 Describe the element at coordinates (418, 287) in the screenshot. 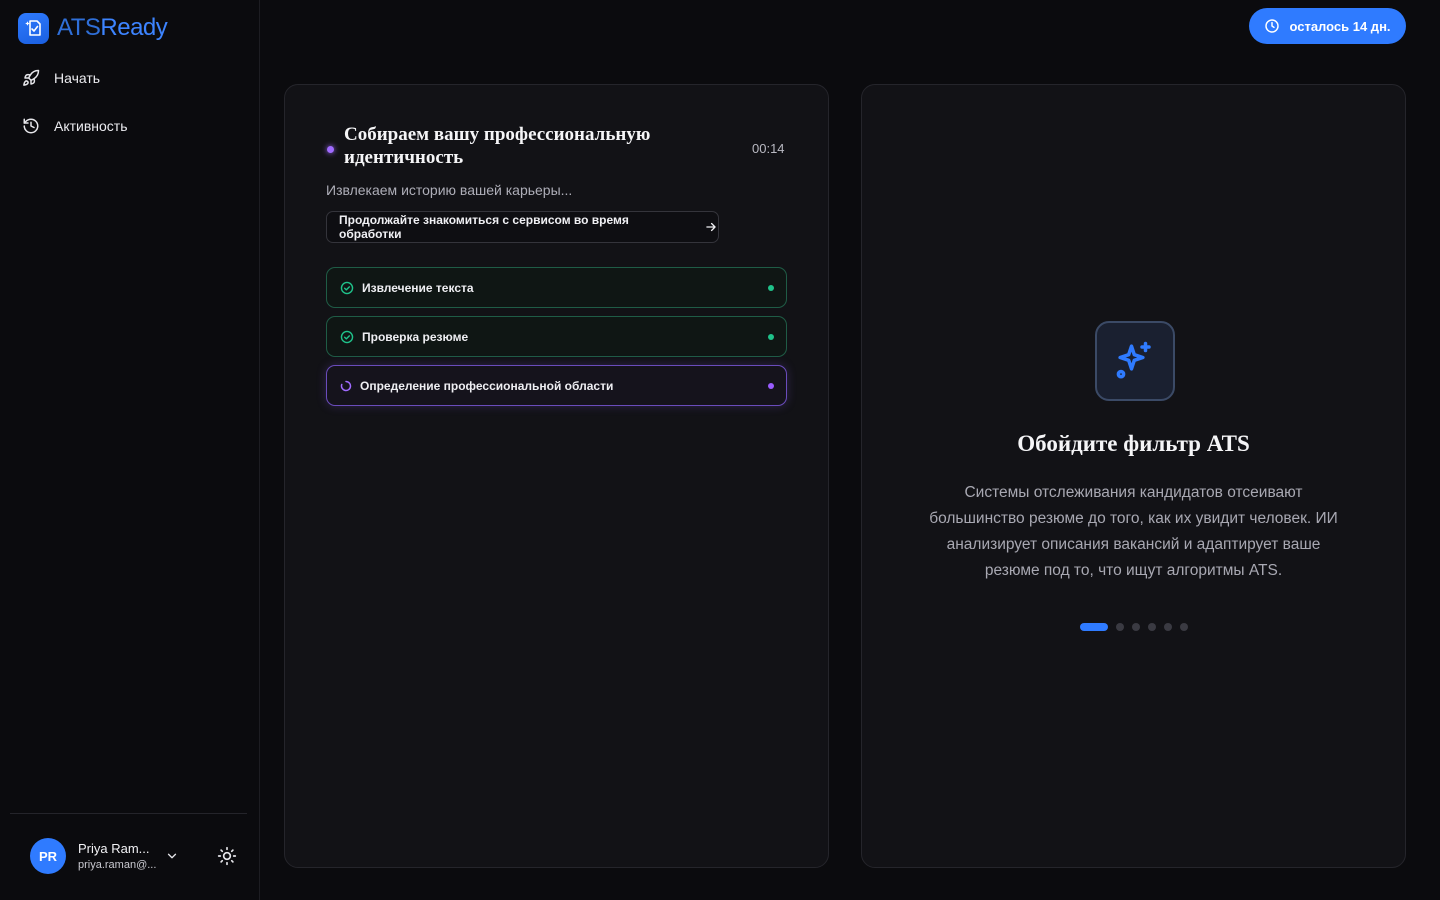

I see `step-label: Извлечение текста` at that location.